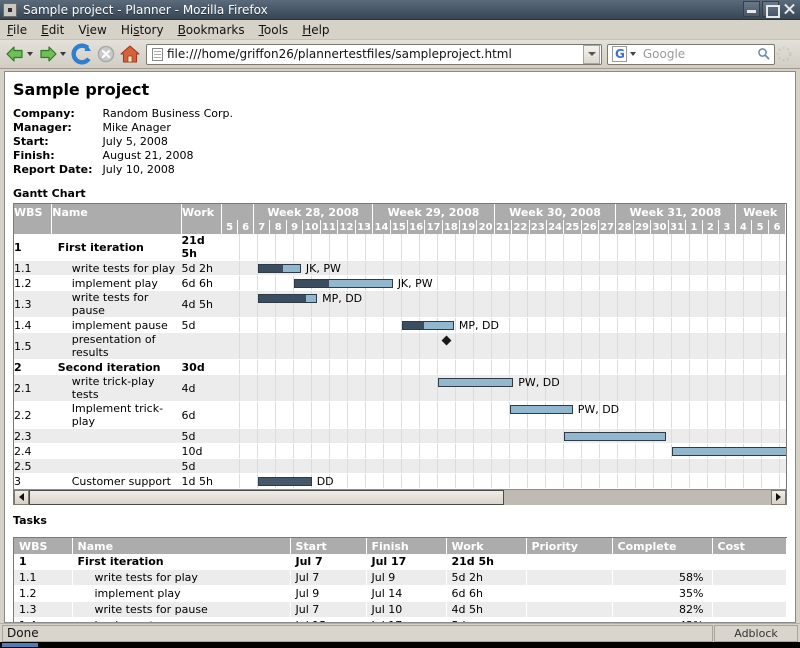 Image resolution: width=800 pixels, height=648 pixels. I want to click on gantt-row-name: implement play, so click(116, 283).